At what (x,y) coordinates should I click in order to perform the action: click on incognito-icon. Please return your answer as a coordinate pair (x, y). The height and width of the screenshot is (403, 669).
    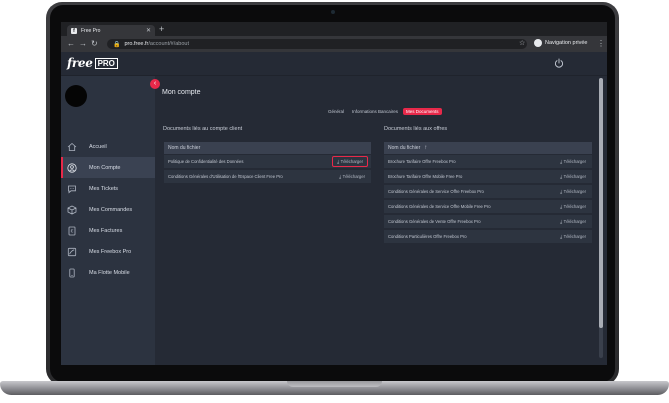
    Looking at the image, I should click on (538, 43).